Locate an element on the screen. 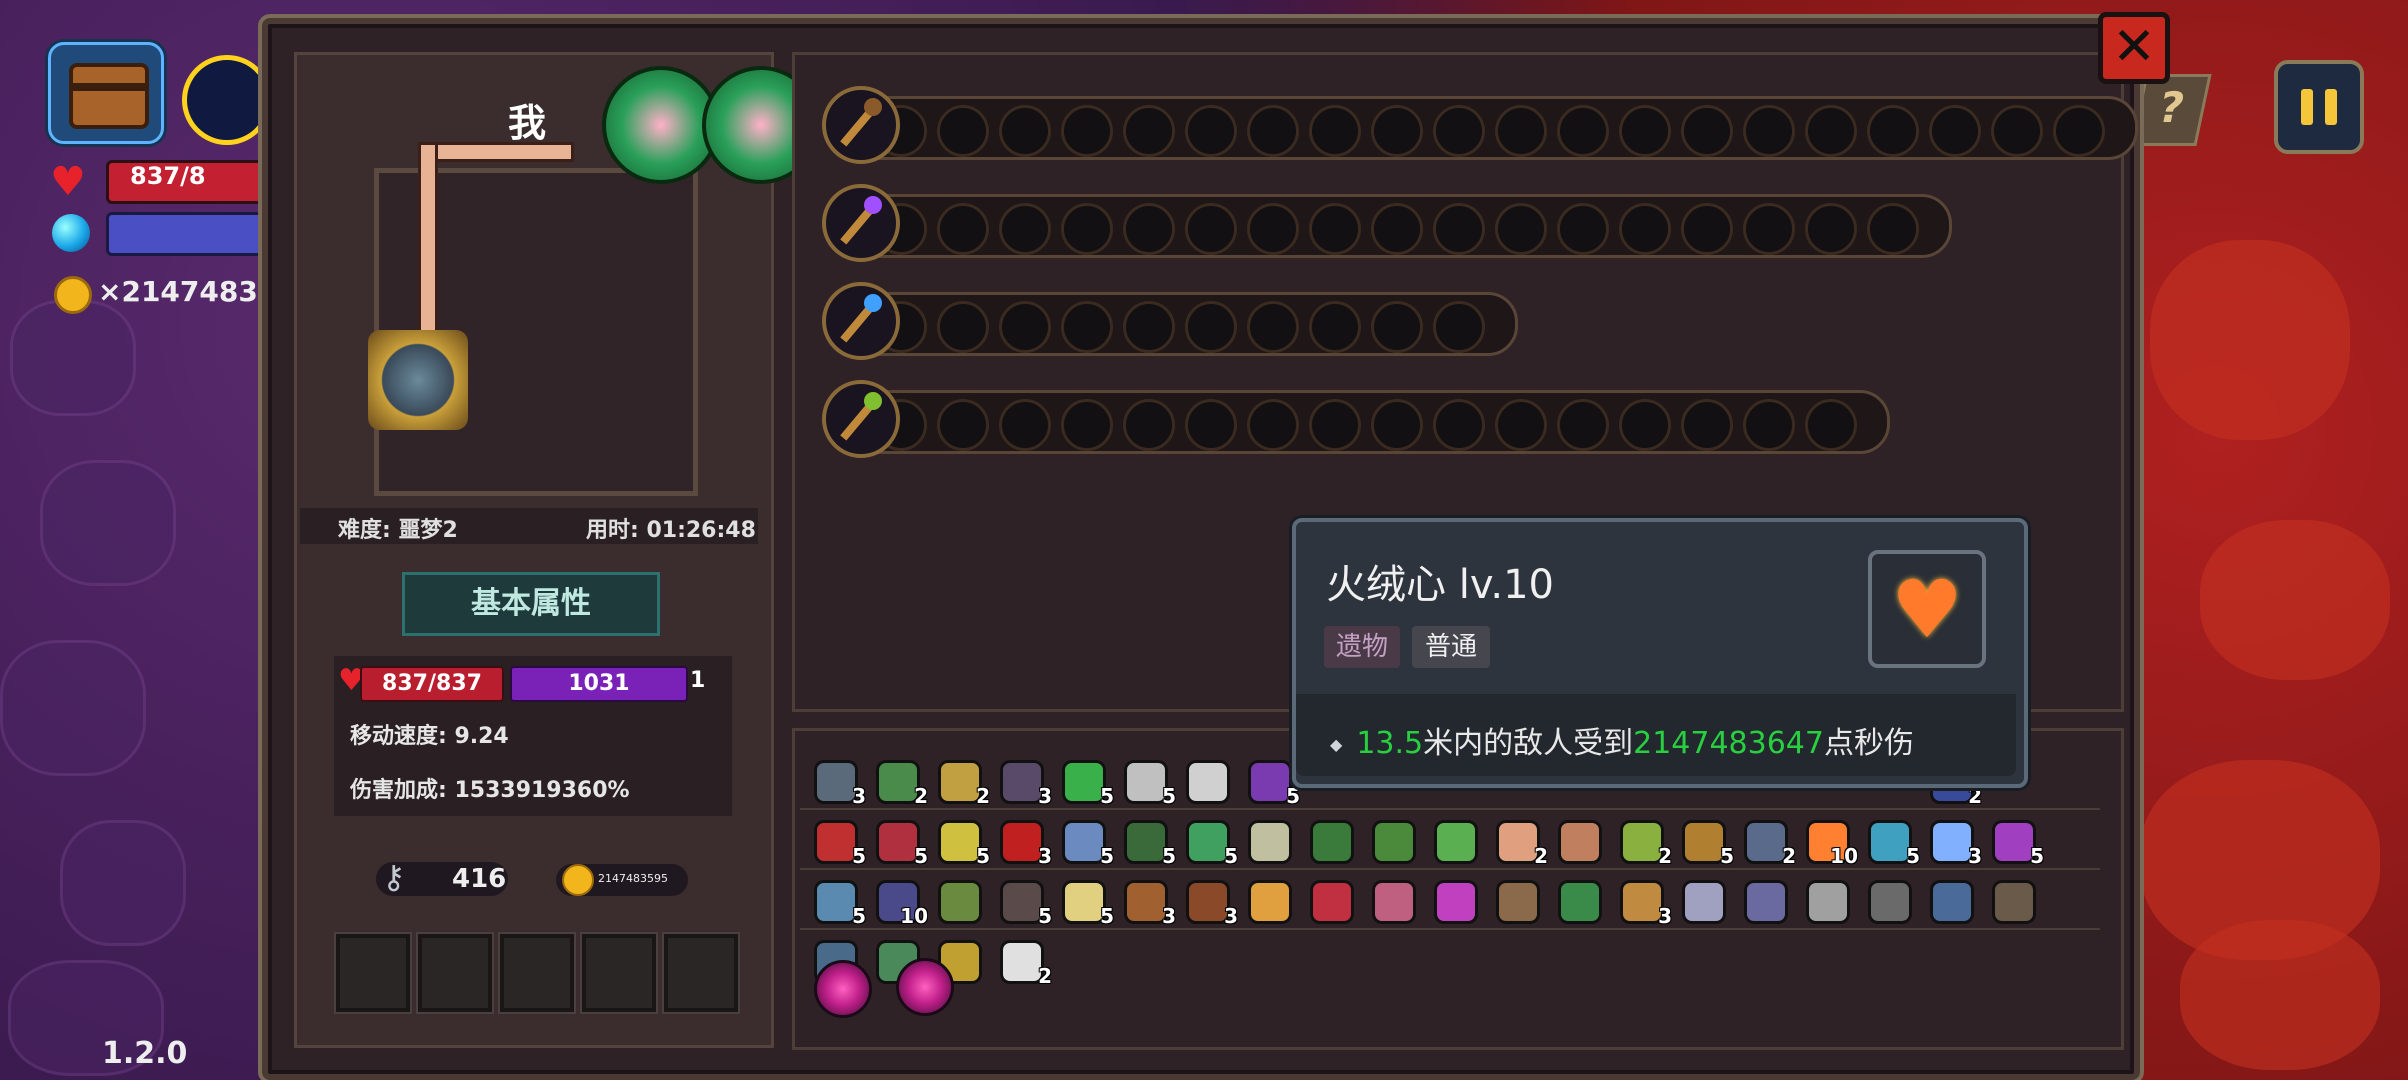  tab-basic-attributes: 基本属性 is located at coordinates (531, 604).